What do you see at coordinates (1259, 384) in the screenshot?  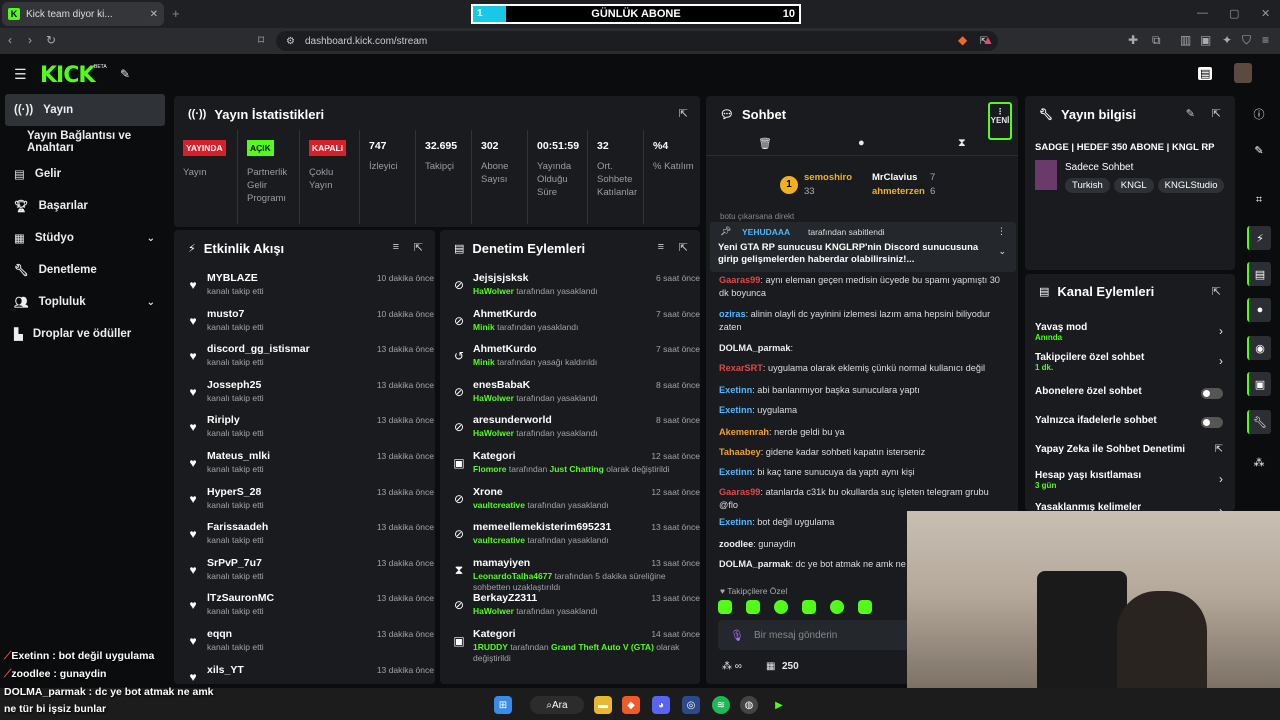 I see `actions-icon: ▣` at bounding box center [1259, 384].